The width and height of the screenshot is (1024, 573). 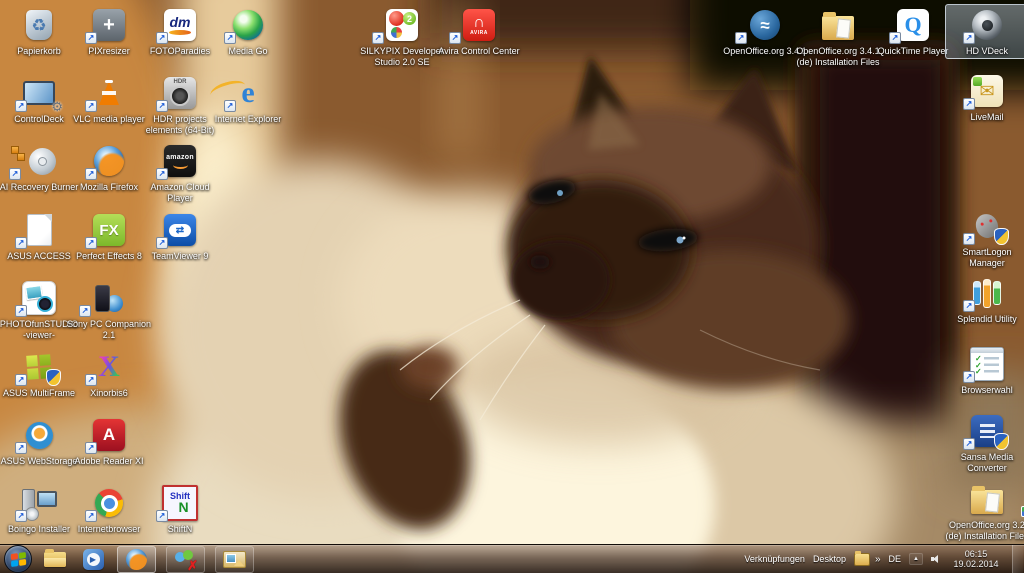 I want to click on avira-umbrella-icon: ↗ ∩ AVIRA, so click(x=479, y=25).